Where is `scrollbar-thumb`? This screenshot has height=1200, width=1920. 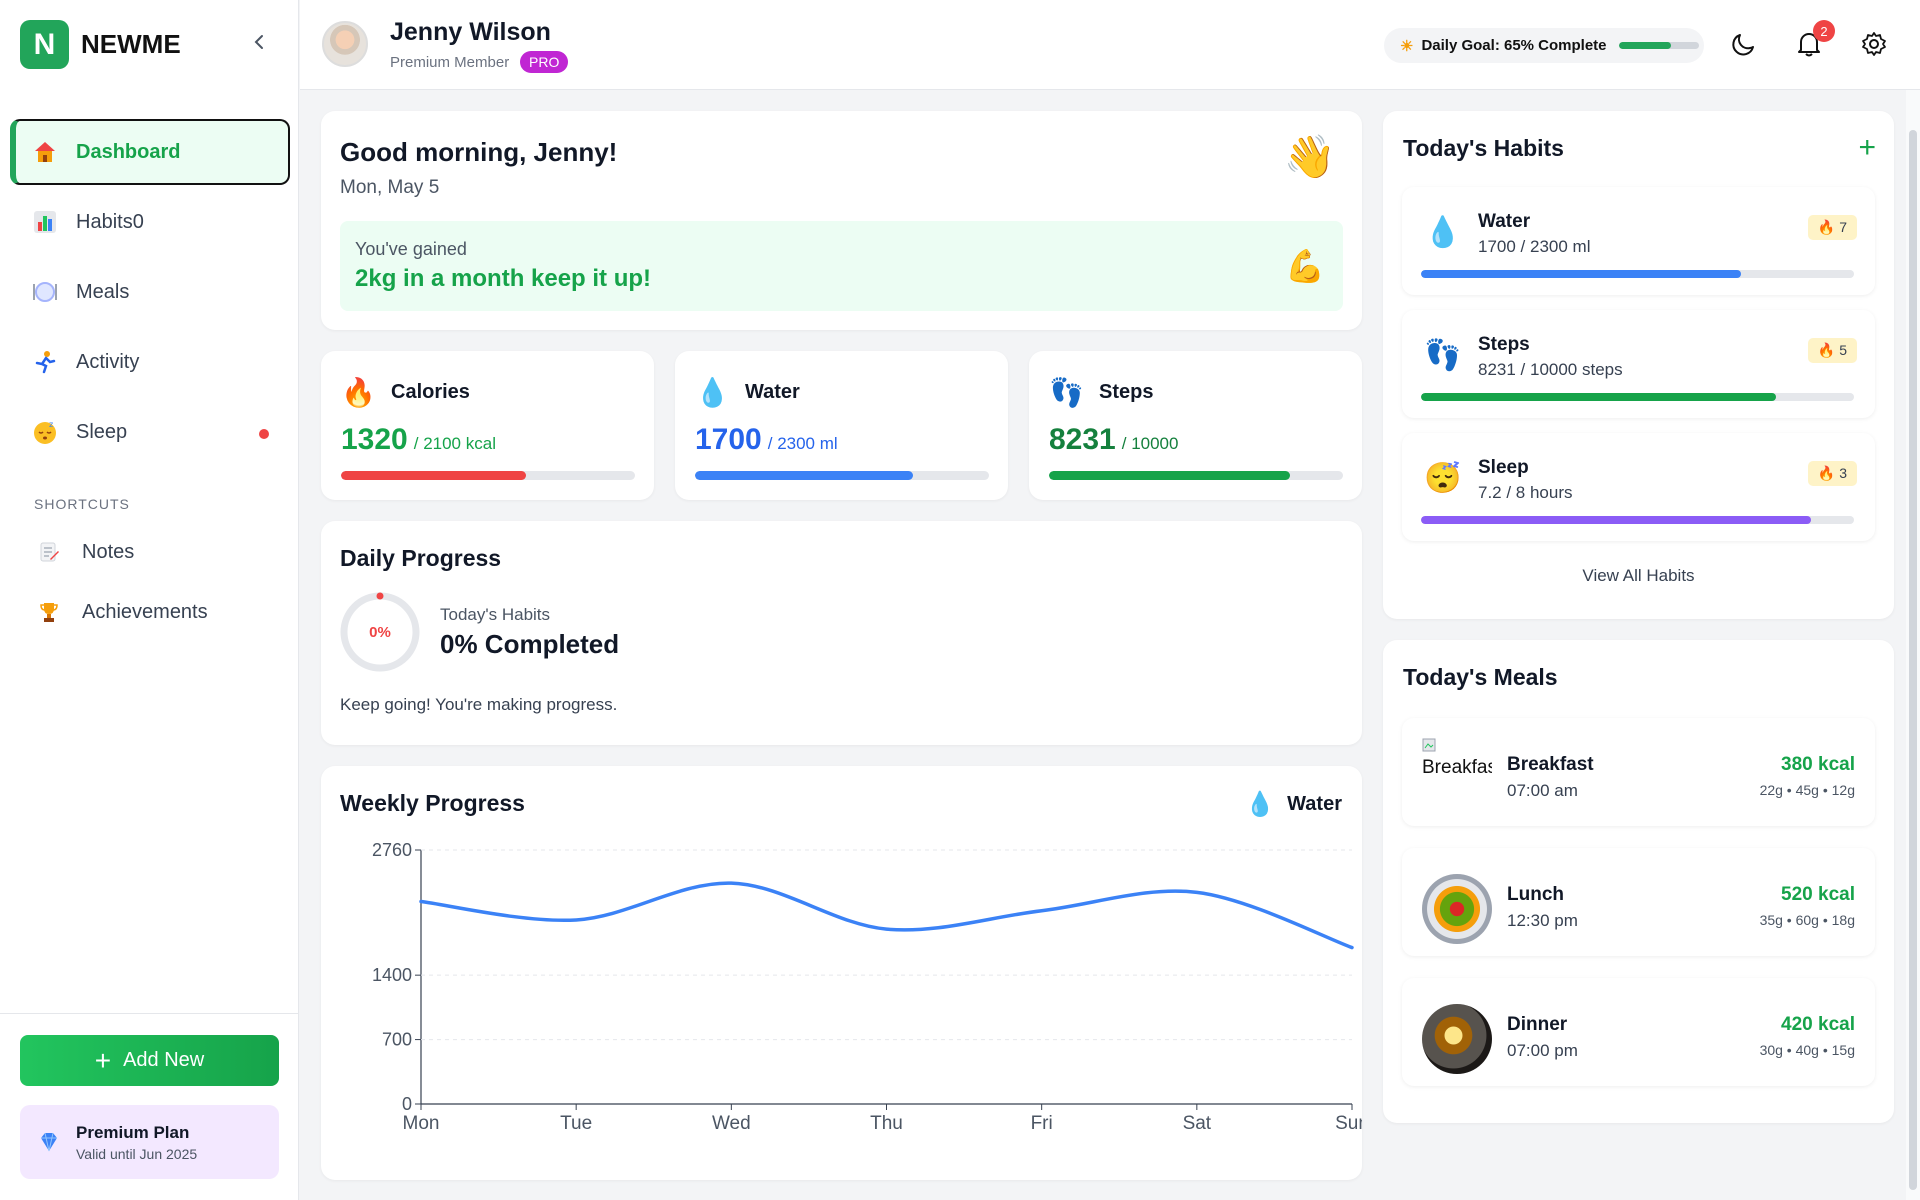
scrollbar-thumb is located at coordinates (1913, 660).